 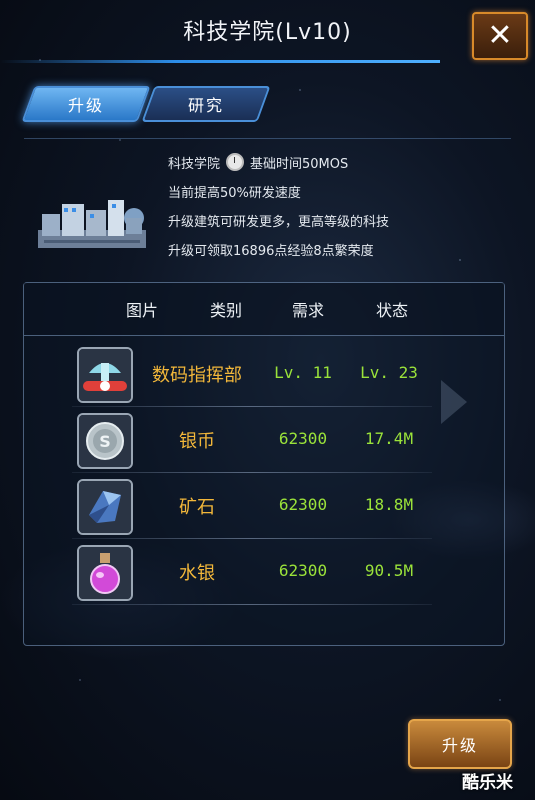 What do you see at coordinates (105, 507) in the screenshot?
I see `ore-icon` at bounding box center [105, 507].